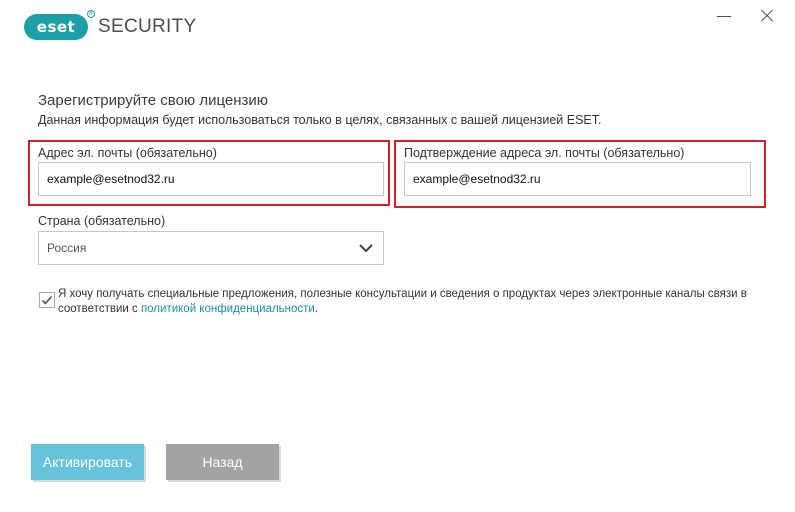 This screenshot has height=512, width=795. I want to click on consent-checkbox, so click(47, 300).